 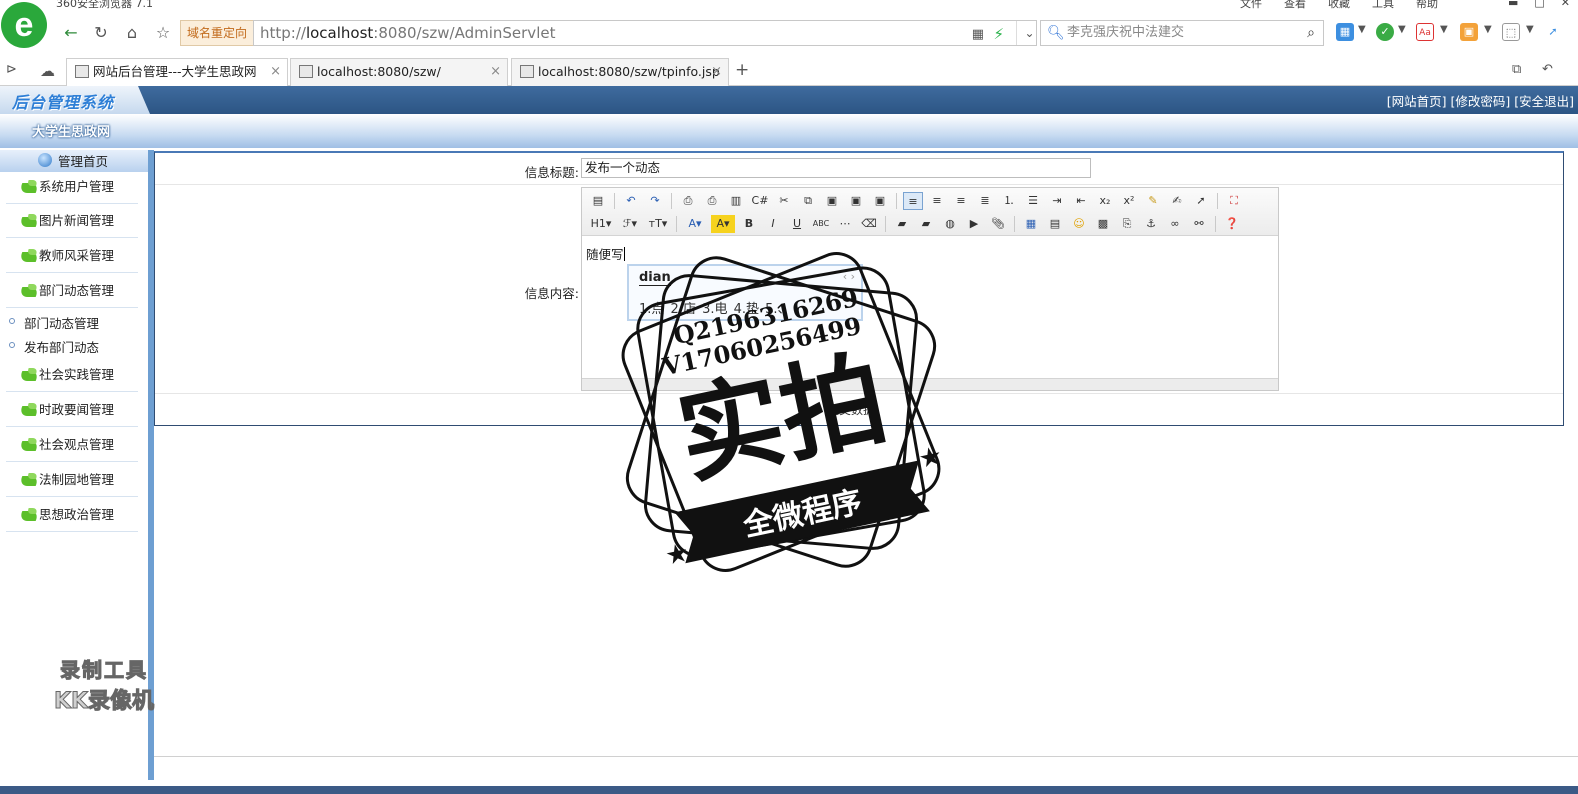 What do you see at coordinates (1057, 201) in the screenshot?
I see `indent-icon: ⇥` at bounding box center [1057, 201].